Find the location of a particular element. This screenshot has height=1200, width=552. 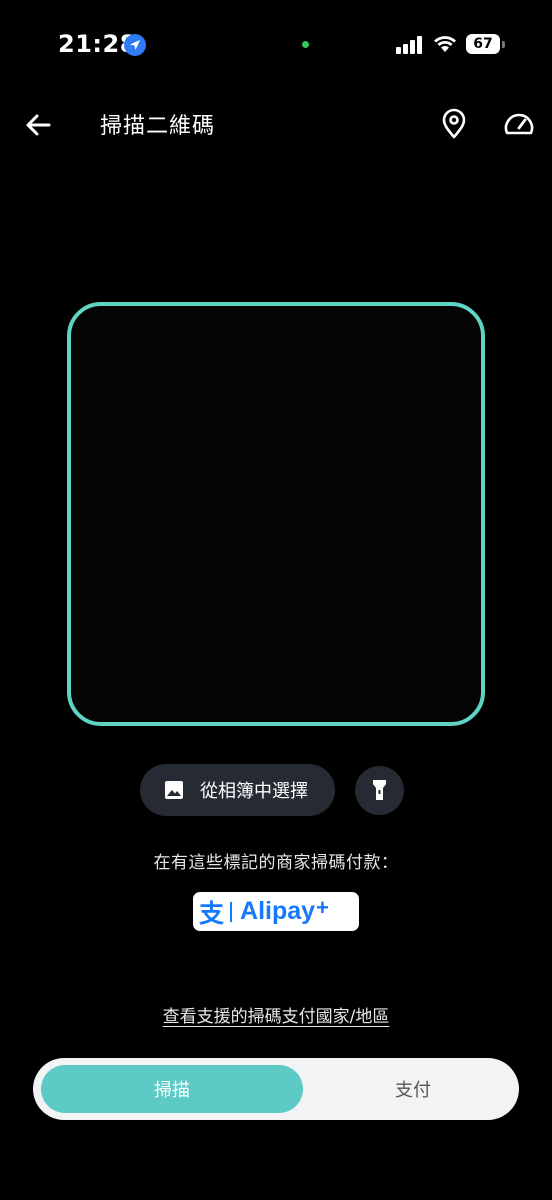

cellular-signal-icon is located at coordinates (410, 45).